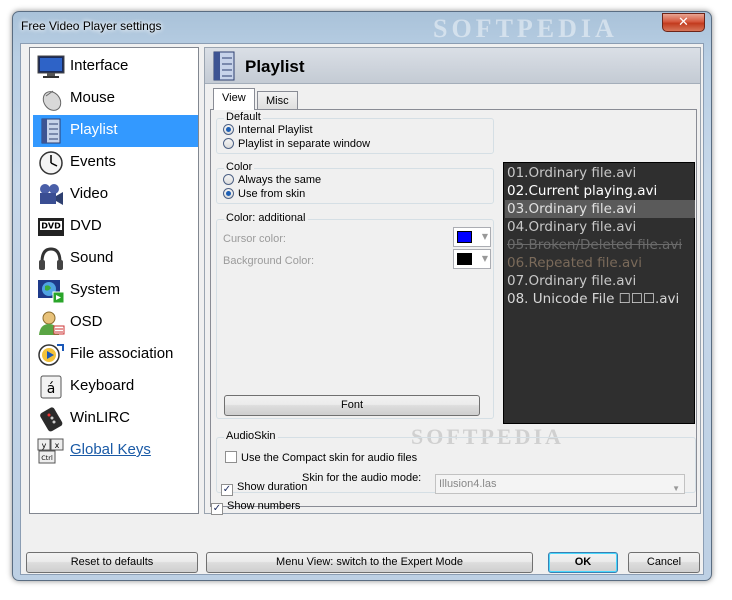 Image resolution: width=732 pixels, height=600 pixels. Describe the element at coordinates (51, 99) in the screenshot. I see `mouse-icon` at that location.